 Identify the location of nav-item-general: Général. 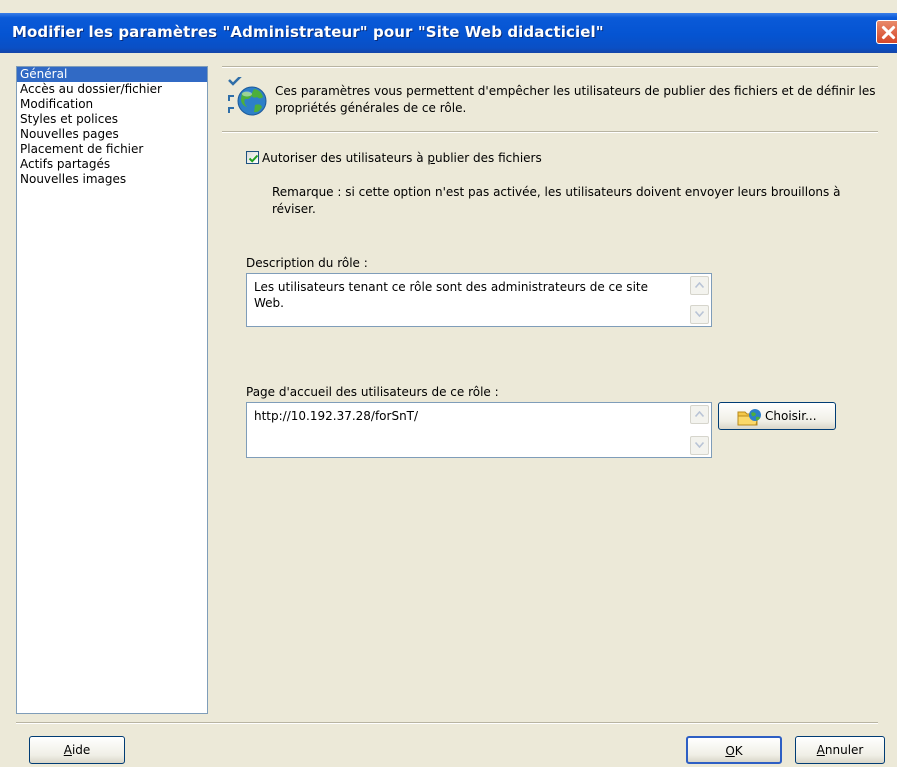
(112, 74).